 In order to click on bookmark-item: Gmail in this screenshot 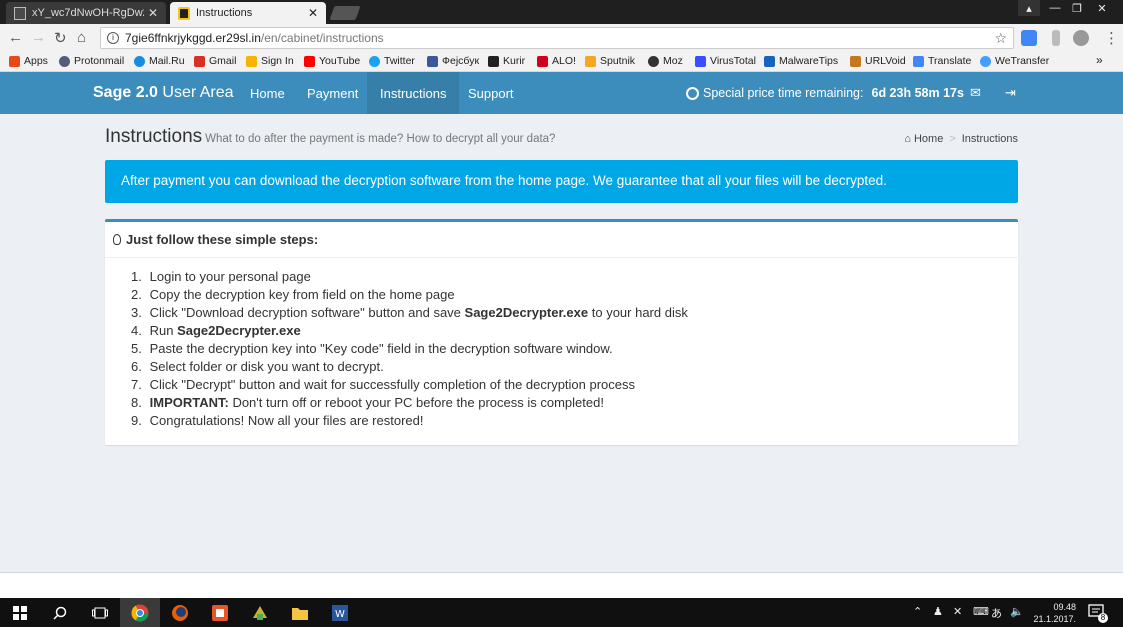, I will do `click(215, 61)`.